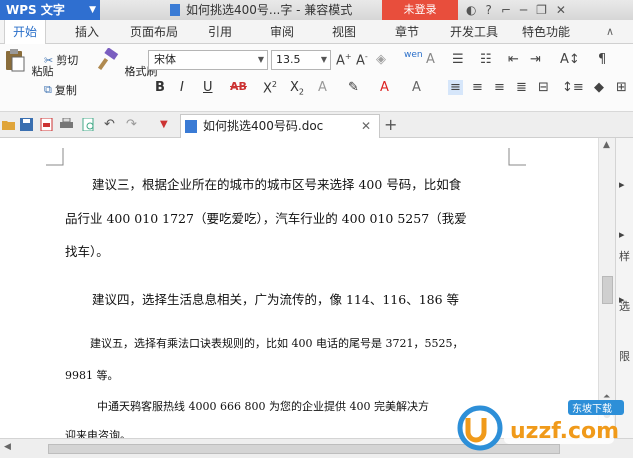 This screenshot has height=458, width=633. What do you see at coordinates (602, 59) in the screenshot?
I see `show-marks-icon: ¶` at bounding box center [602, 59].